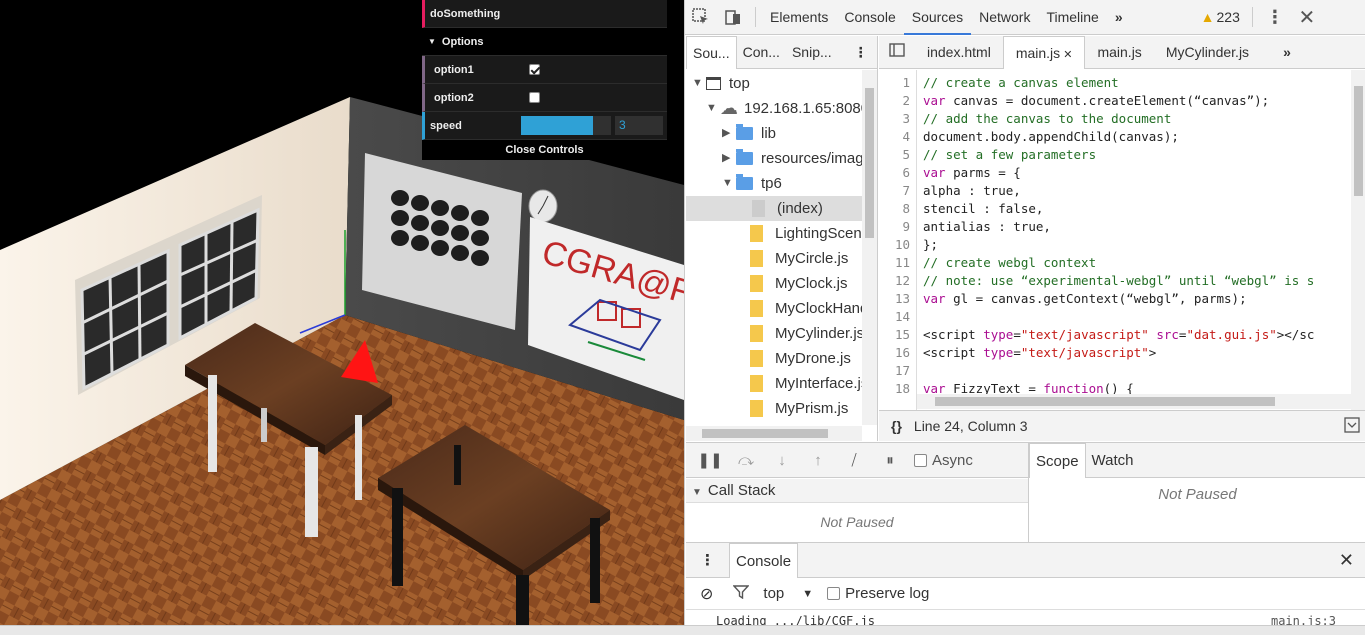  I want to click on speed-input: 3, so click(639, 125).